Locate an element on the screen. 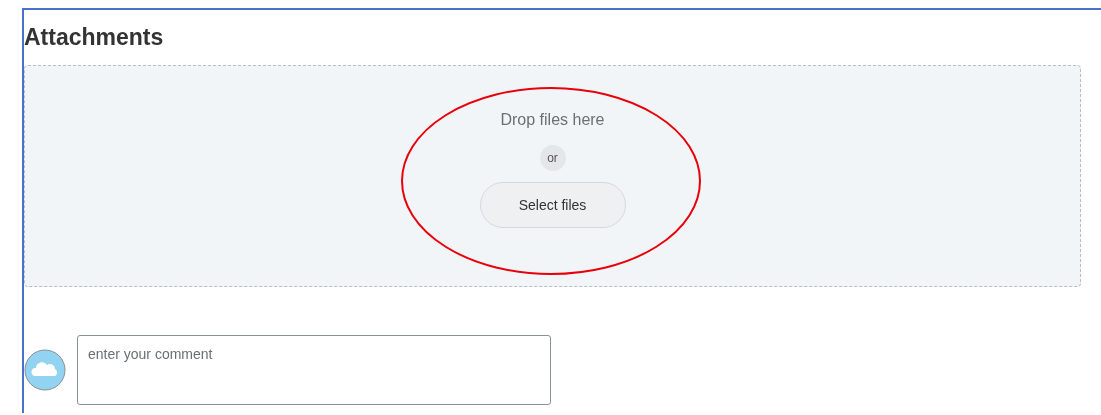 Image resolution: width=1101 pixels, height=415 pixels. select-files-button: Select files is located at coordinates (552, 205).